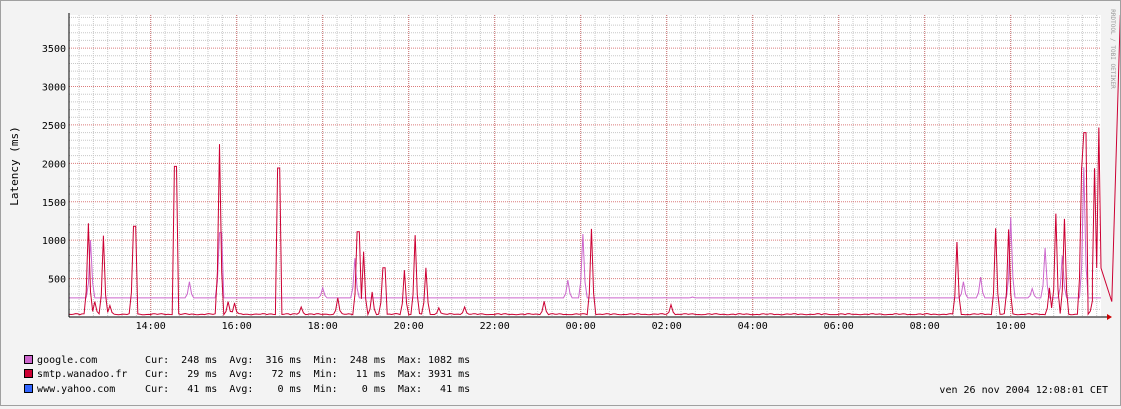  I want to click on x-tick-label: 08:00, so click(925, 326).